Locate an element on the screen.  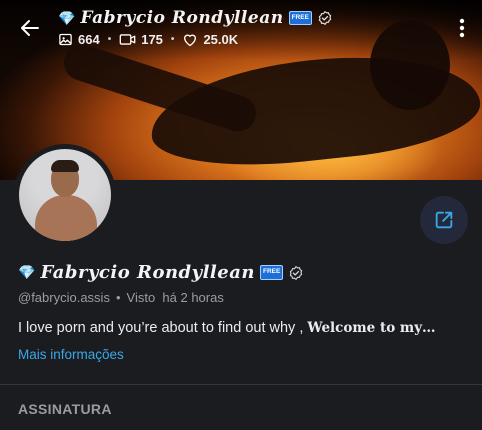
header-name: 💎 Fabrycio Rondyllean FREE is located at coordinates (195, 18).